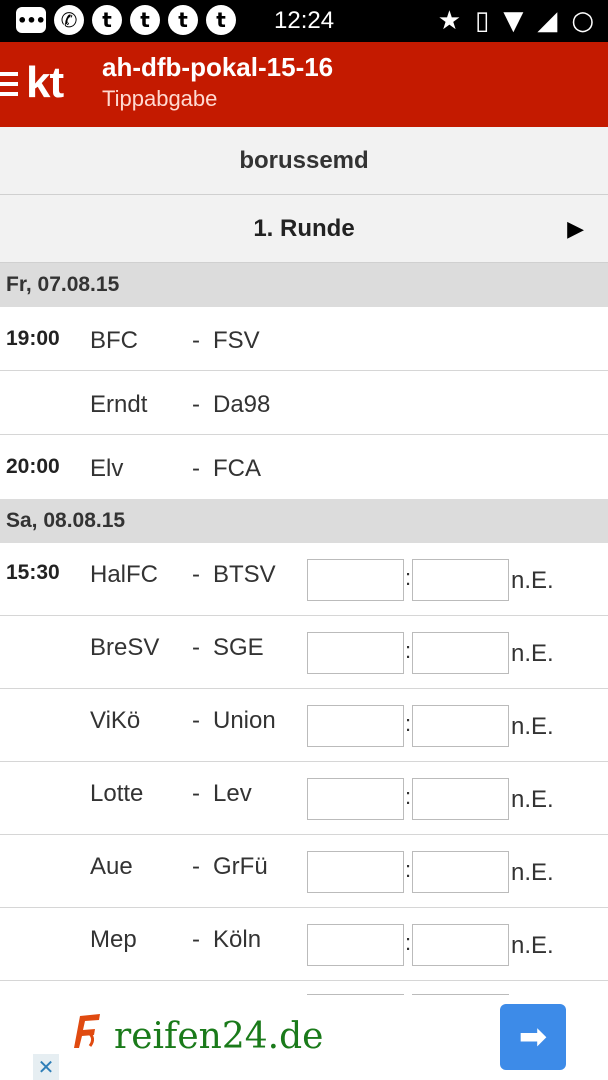 The image size is (608, 1080). Describe the element at coordinates (304, 579) in the screenshot. I see `match-row: 15:30 HalFC - BTSV : n.E.` at that location.